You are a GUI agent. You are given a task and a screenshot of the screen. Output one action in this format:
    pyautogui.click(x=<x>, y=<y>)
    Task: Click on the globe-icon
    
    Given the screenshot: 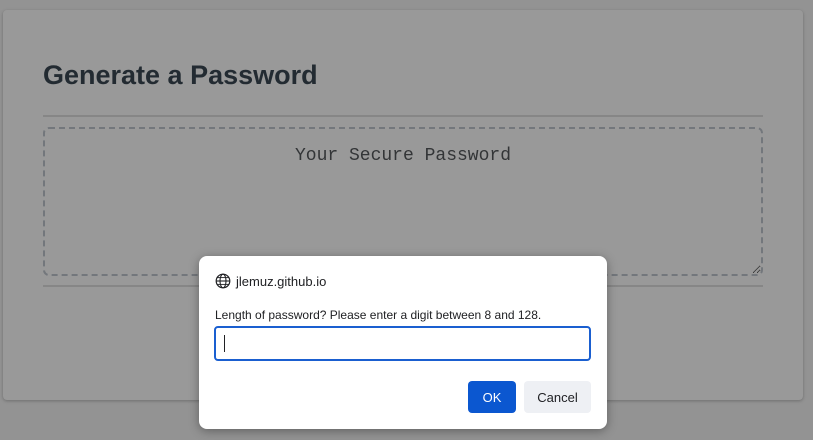 What is the action you would take?
    pyautogui.click(x=223, y=281)
    